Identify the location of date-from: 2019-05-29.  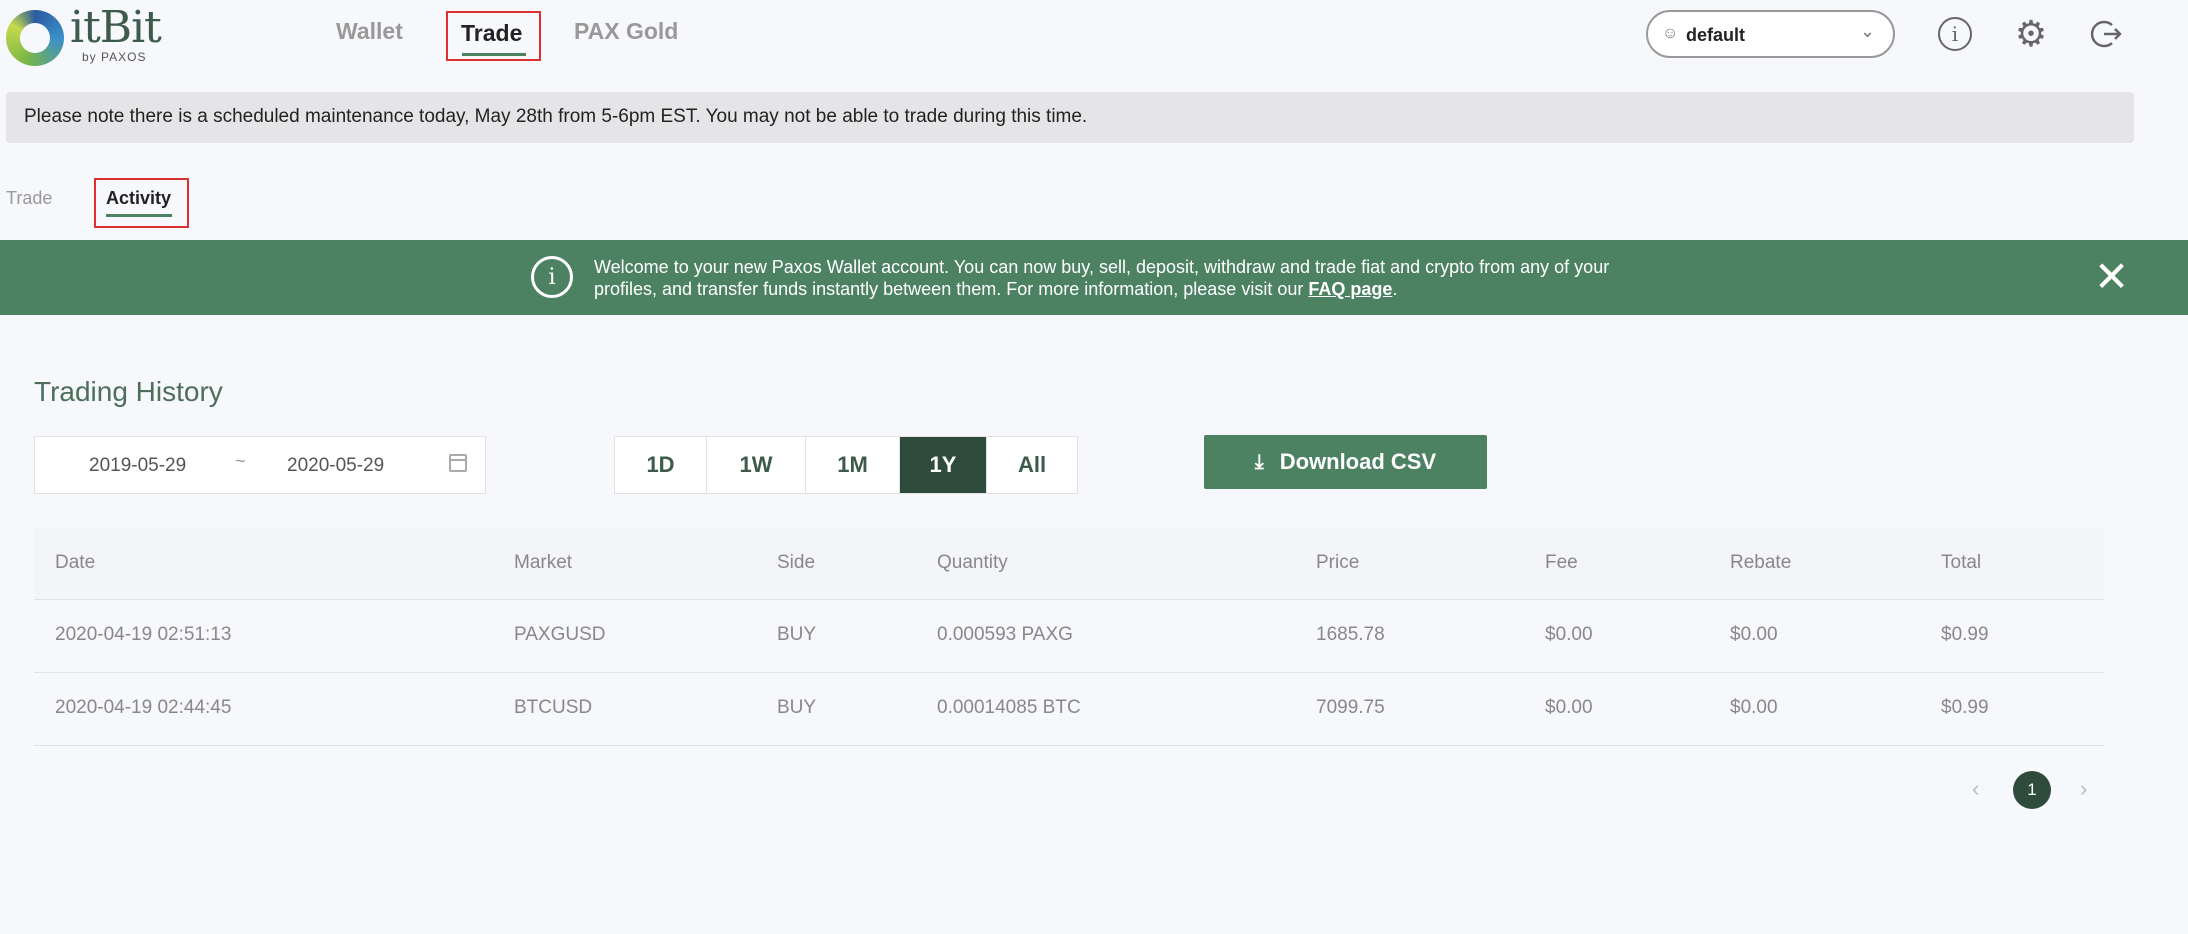
(137, 466).